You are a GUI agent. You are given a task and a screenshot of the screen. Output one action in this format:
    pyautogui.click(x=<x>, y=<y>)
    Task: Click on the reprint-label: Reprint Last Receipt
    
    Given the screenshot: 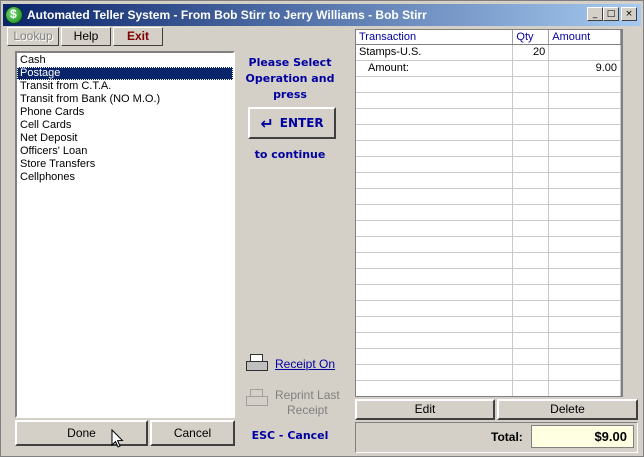 What is the action you would take?
    pyautogui.click(x=307, y=403)
    